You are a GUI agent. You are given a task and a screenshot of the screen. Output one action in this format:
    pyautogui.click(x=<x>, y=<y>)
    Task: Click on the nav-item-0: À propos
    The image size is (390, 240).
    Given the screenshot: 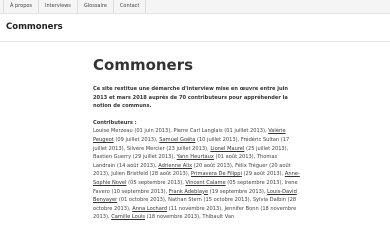 What is the action you would take?
    pyautogui.click(x=21, y=6)
    